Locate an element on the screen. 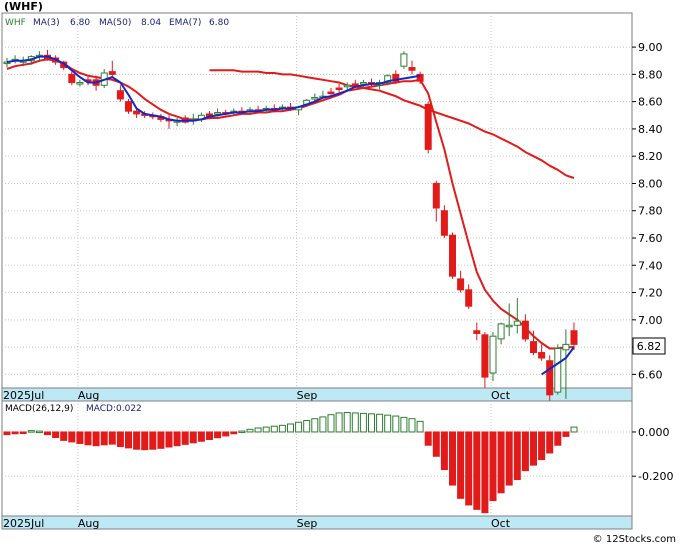 Image resolution: width=680 pixels, height=546 pixels. macd-title: MACD(26,12,9) is located at coordinates (39, 409).